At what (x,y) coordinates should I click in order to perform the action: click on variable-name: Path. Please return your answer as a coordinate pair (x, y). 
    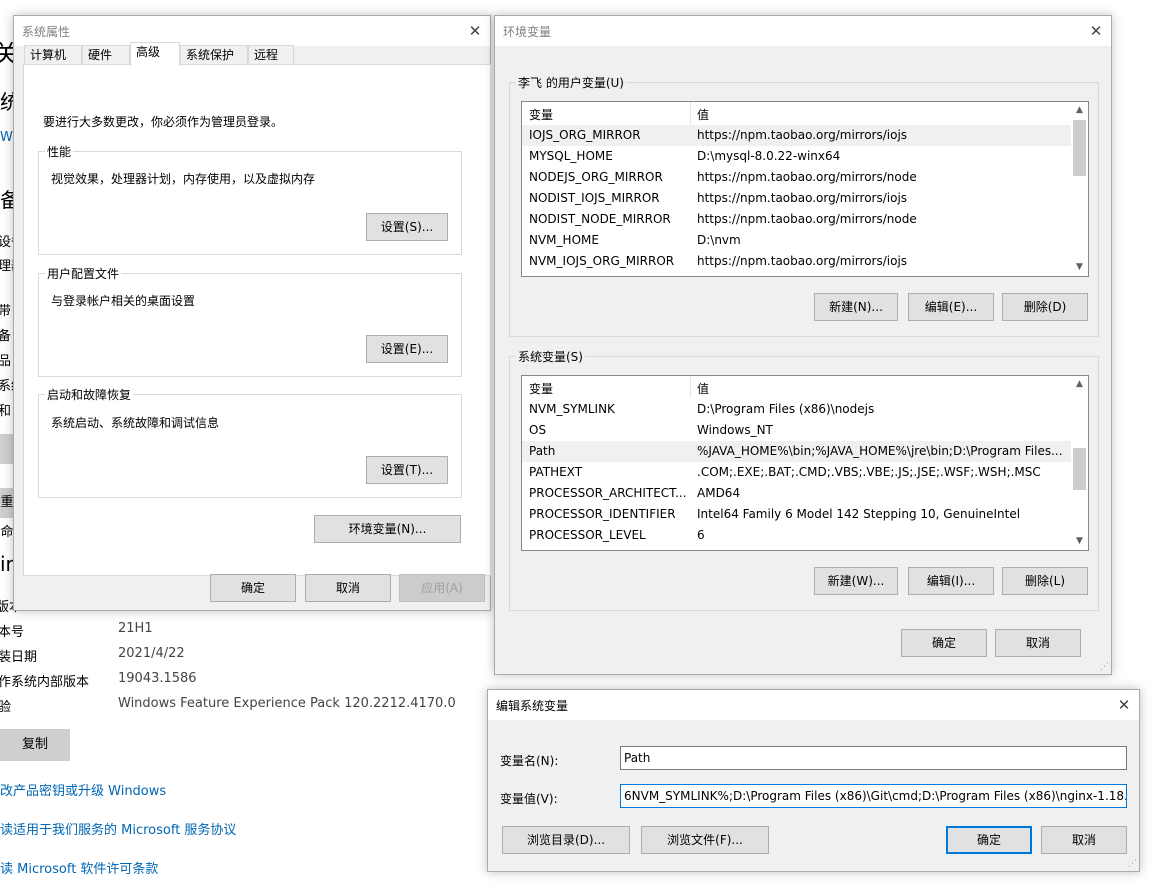
    Looking at the image, I should click on (542, 451).